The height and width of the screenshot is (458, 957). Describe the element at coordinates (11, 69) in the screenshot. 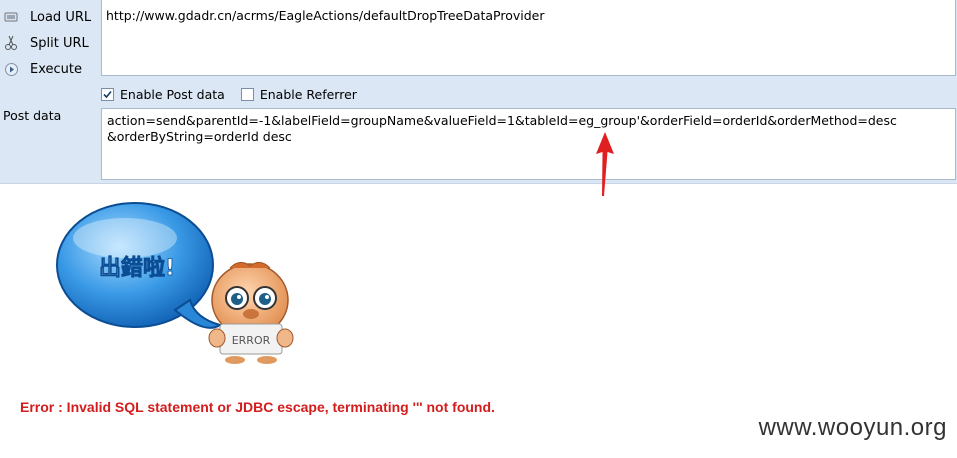

I see `execute-icon` at that location.